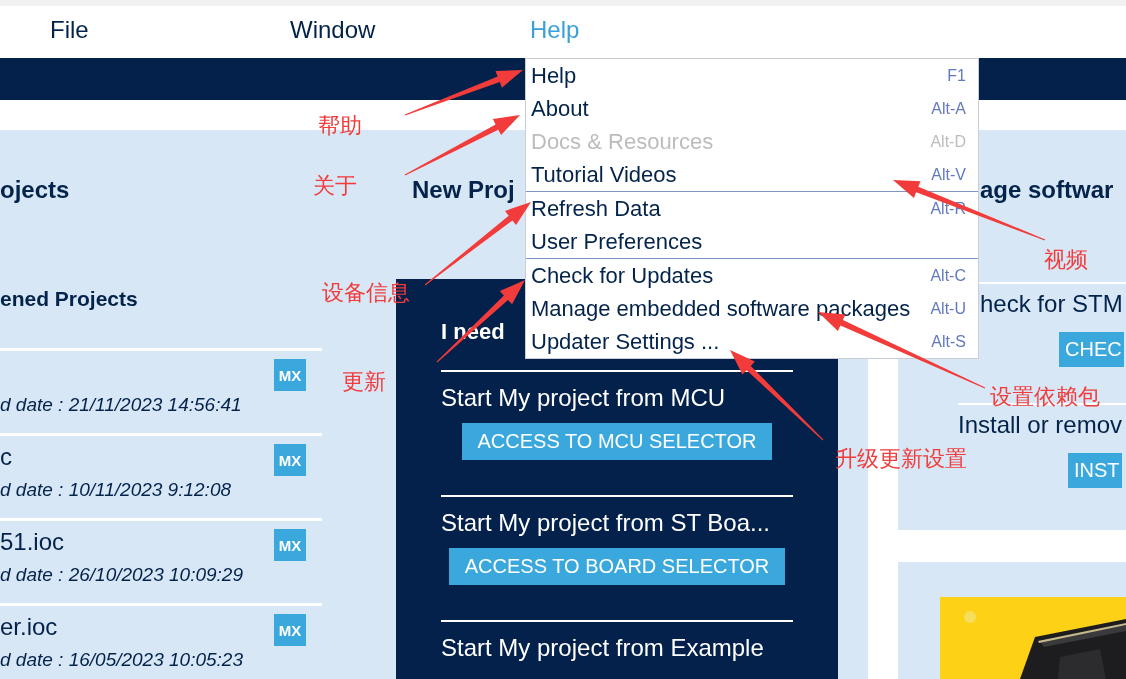 This screenshot has width=1126, height=679. Describe the element at coordinates (956, 75) in the screenshot. I see `shortcut-label: F1` at that location.